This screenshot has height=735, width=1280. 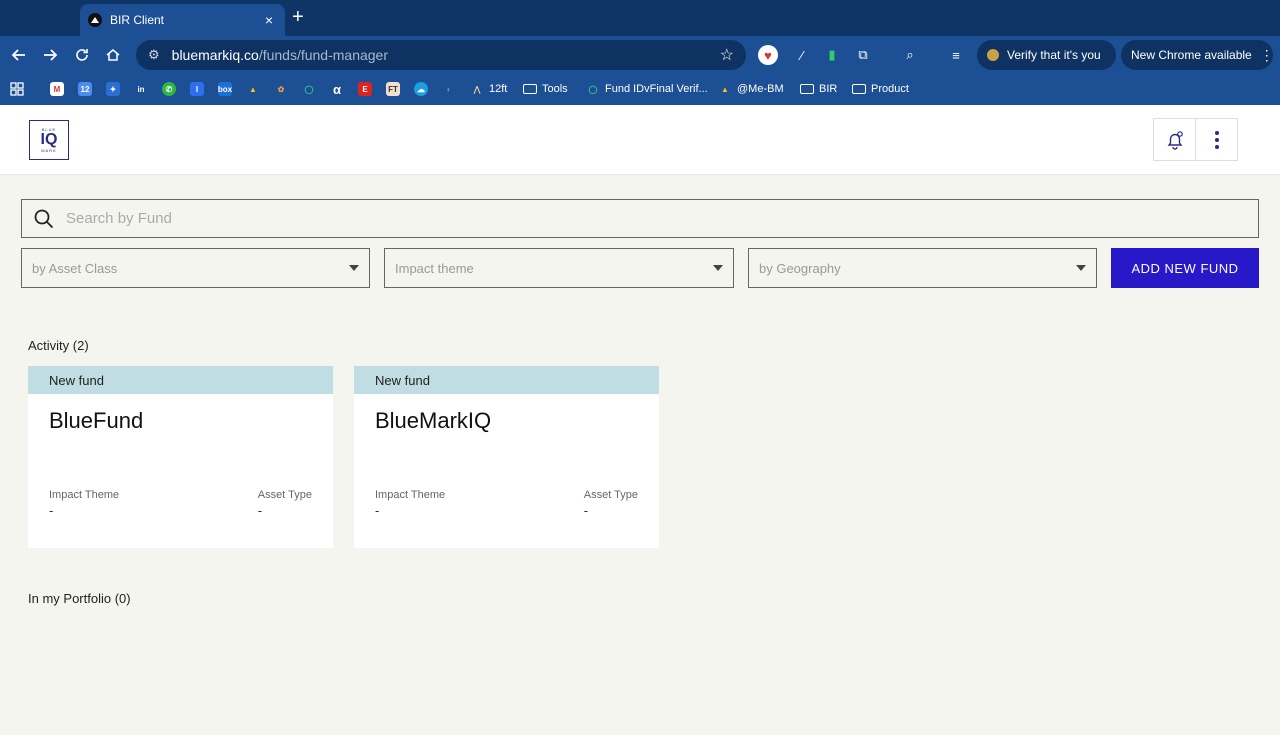 I want to click on address-bar: ⚙ bluemarkiq.co/funds/fund-manager ☆, so click(x=441, y=55).